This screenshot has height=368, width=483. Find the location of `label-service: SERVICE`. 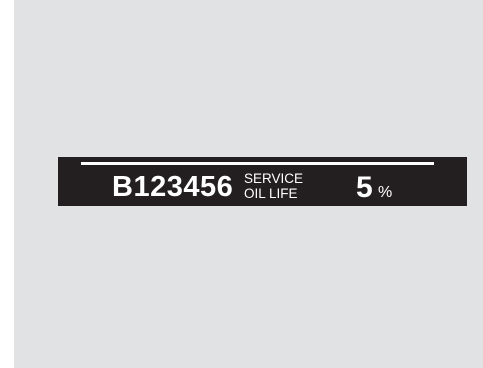

label-service: SERVICE is located at coordinates (274, 178).